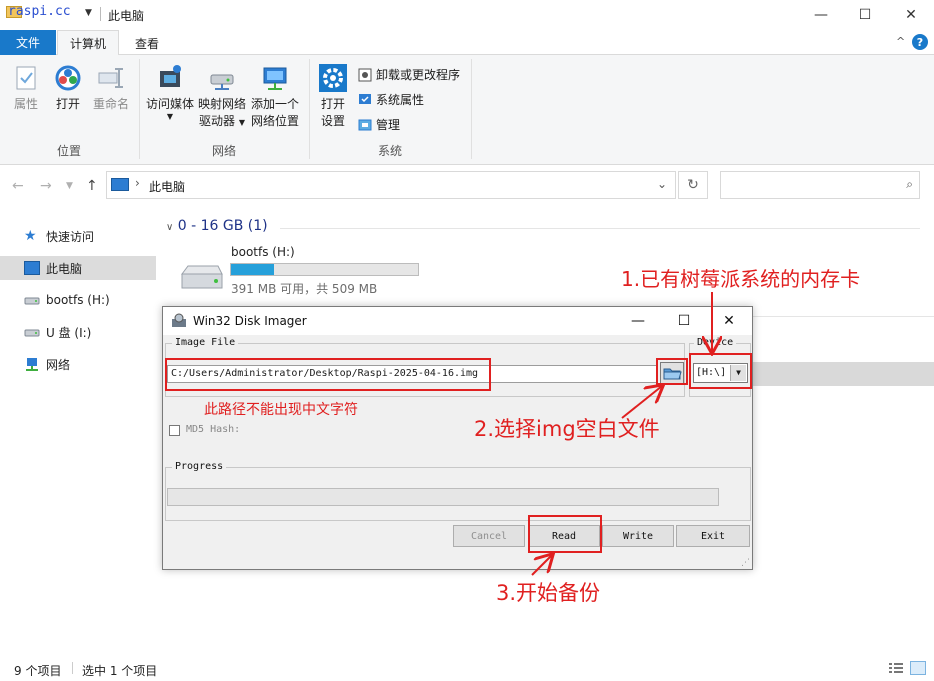 The width and height of the screenshot is (934, 681). What do you see at coordinates (263, 252) in the screenshot?
I see `drive-name: bootfs (H:)` at bounding box center [263, 252].